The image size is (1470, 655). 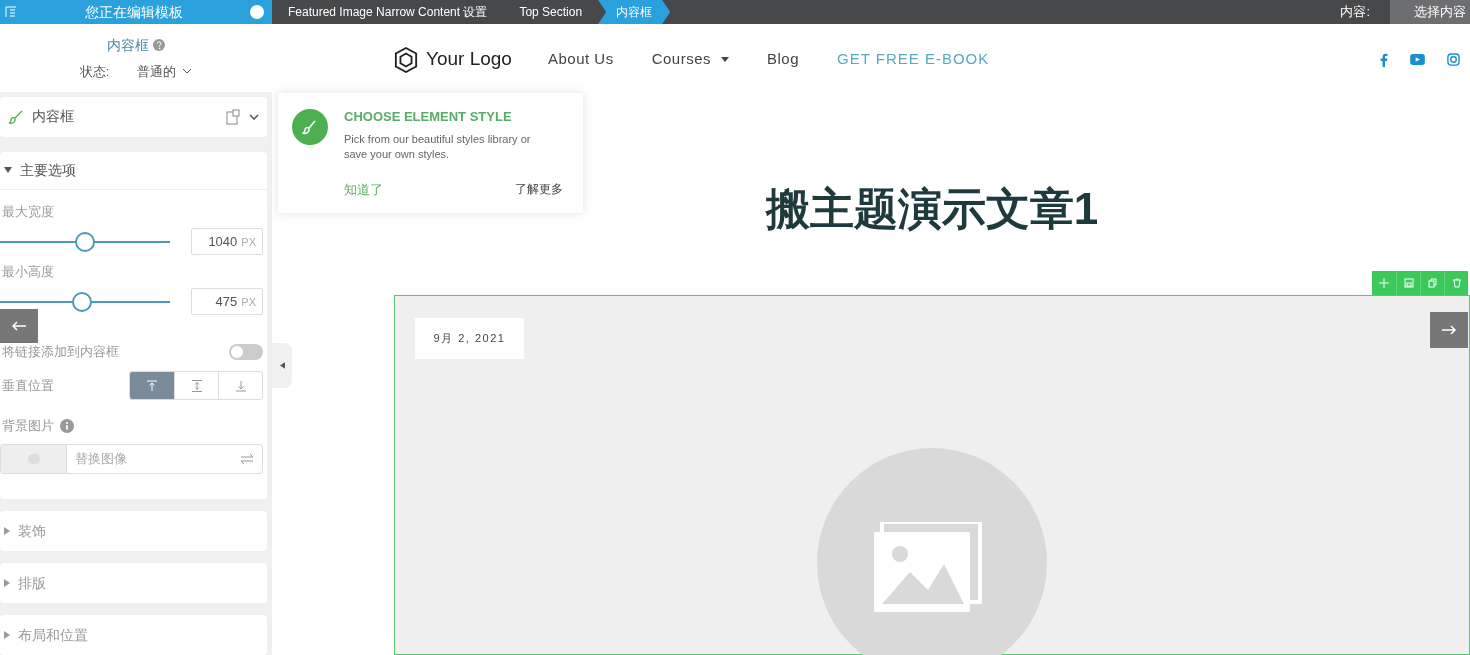 What do you see at coordinates (247, 458) in the screenshot?
I see `swap-icon` at bounding box center [247, 458].